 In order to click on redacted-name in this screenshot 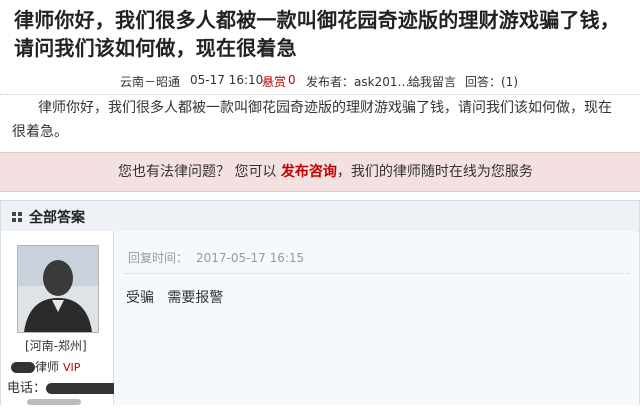, I will do `click(23, 367)`.